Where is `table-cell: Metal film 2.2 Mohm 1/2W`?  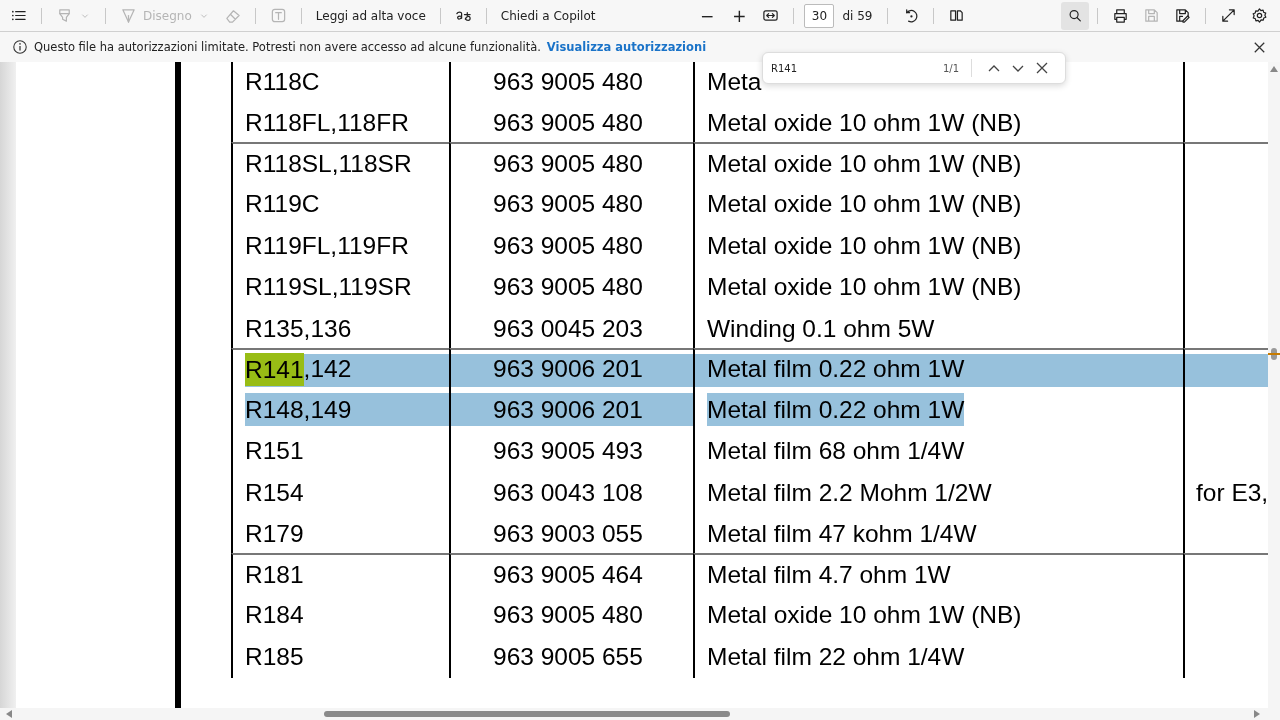
table-cell: Metal film 2.2 Mohm 1/2W is located at coordinates (938, 493).